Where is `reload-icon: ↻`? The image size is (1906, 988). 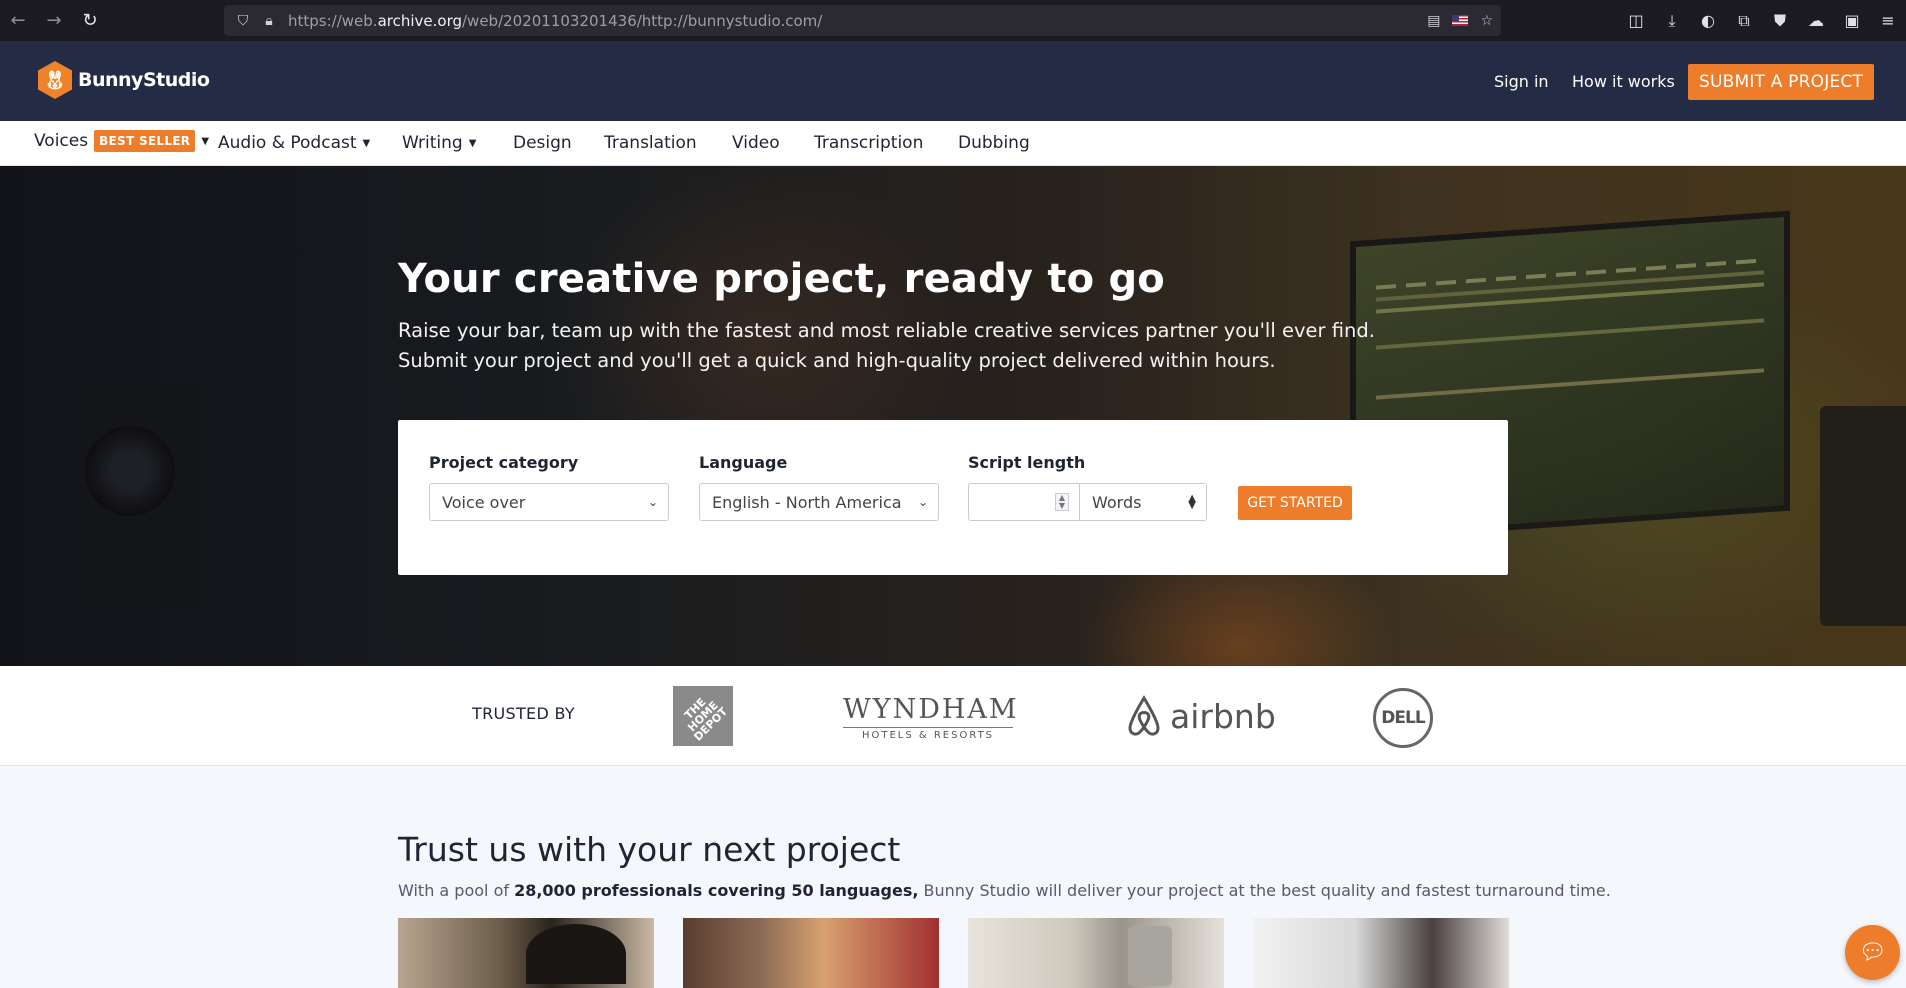 reload-icon: ↻ is located at coordinates (90, 20).